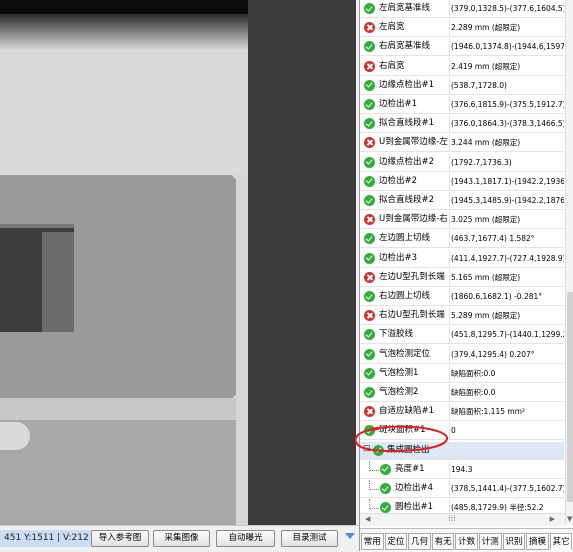  I want to click on result-value: (538.7,1728.0), so click(479, 85).